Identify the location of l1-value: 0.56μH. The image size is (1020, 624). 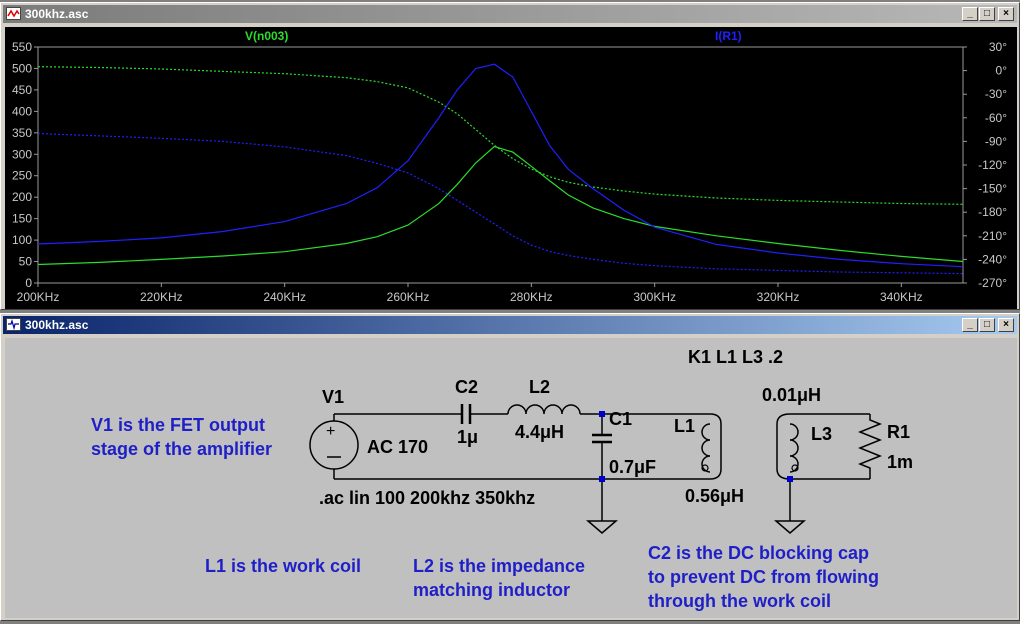
(714, 496).